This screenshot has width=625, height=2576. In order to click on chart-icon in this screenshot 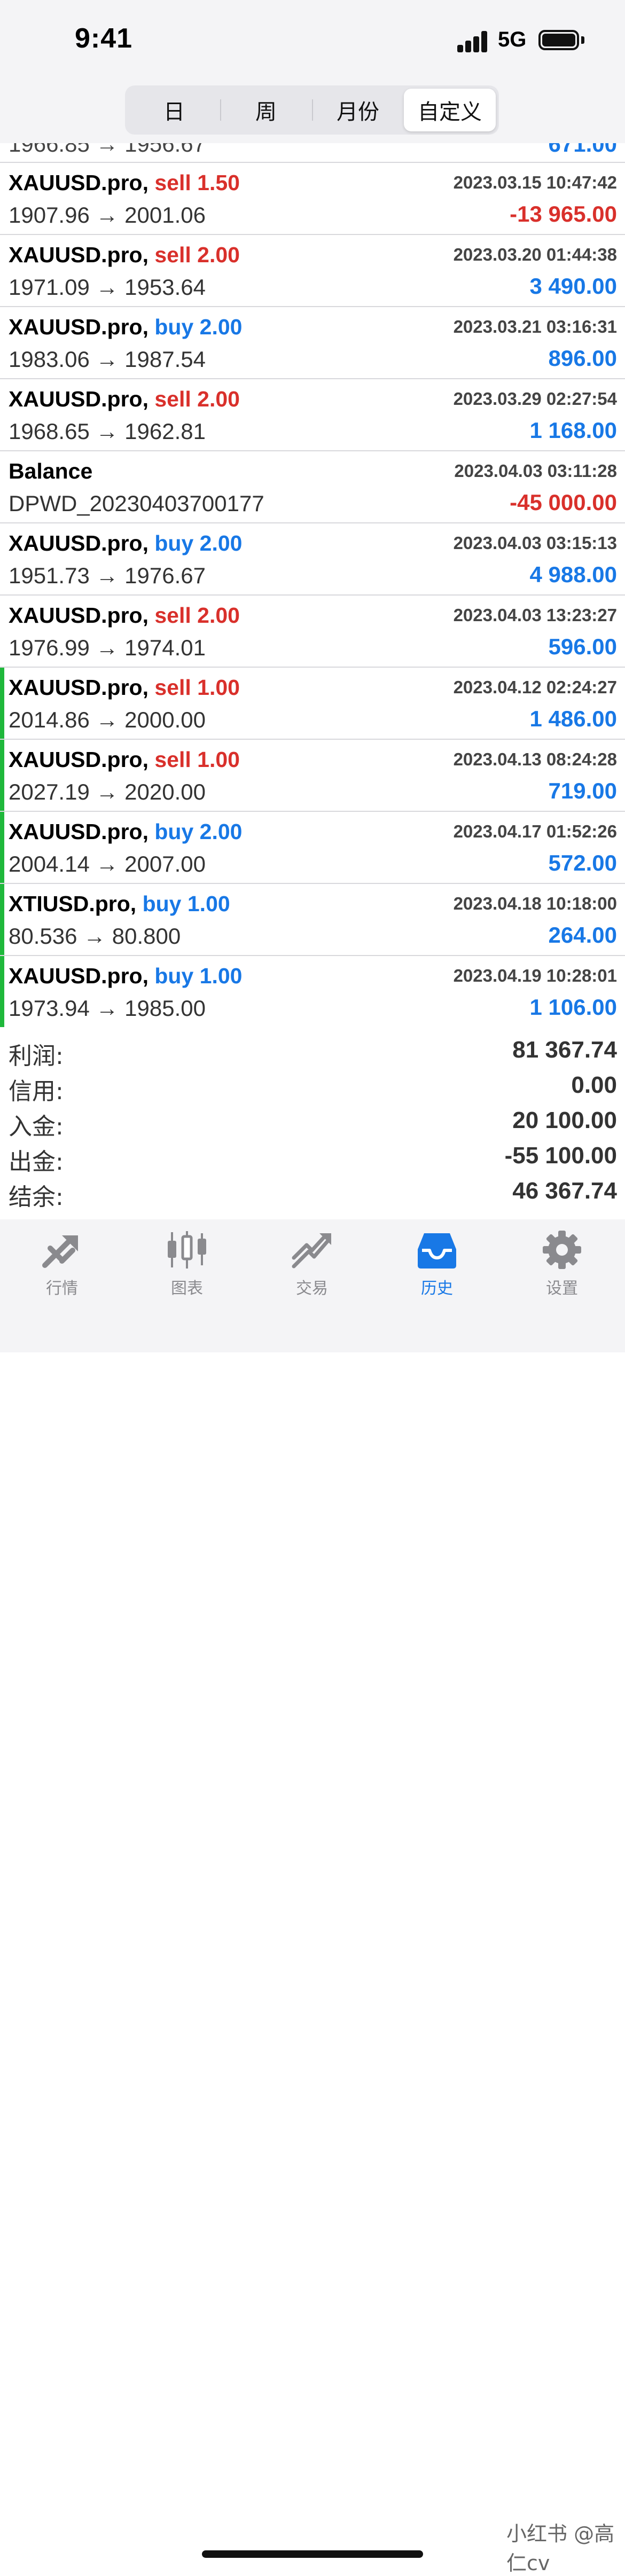, I will do `click(187, 1250)`.